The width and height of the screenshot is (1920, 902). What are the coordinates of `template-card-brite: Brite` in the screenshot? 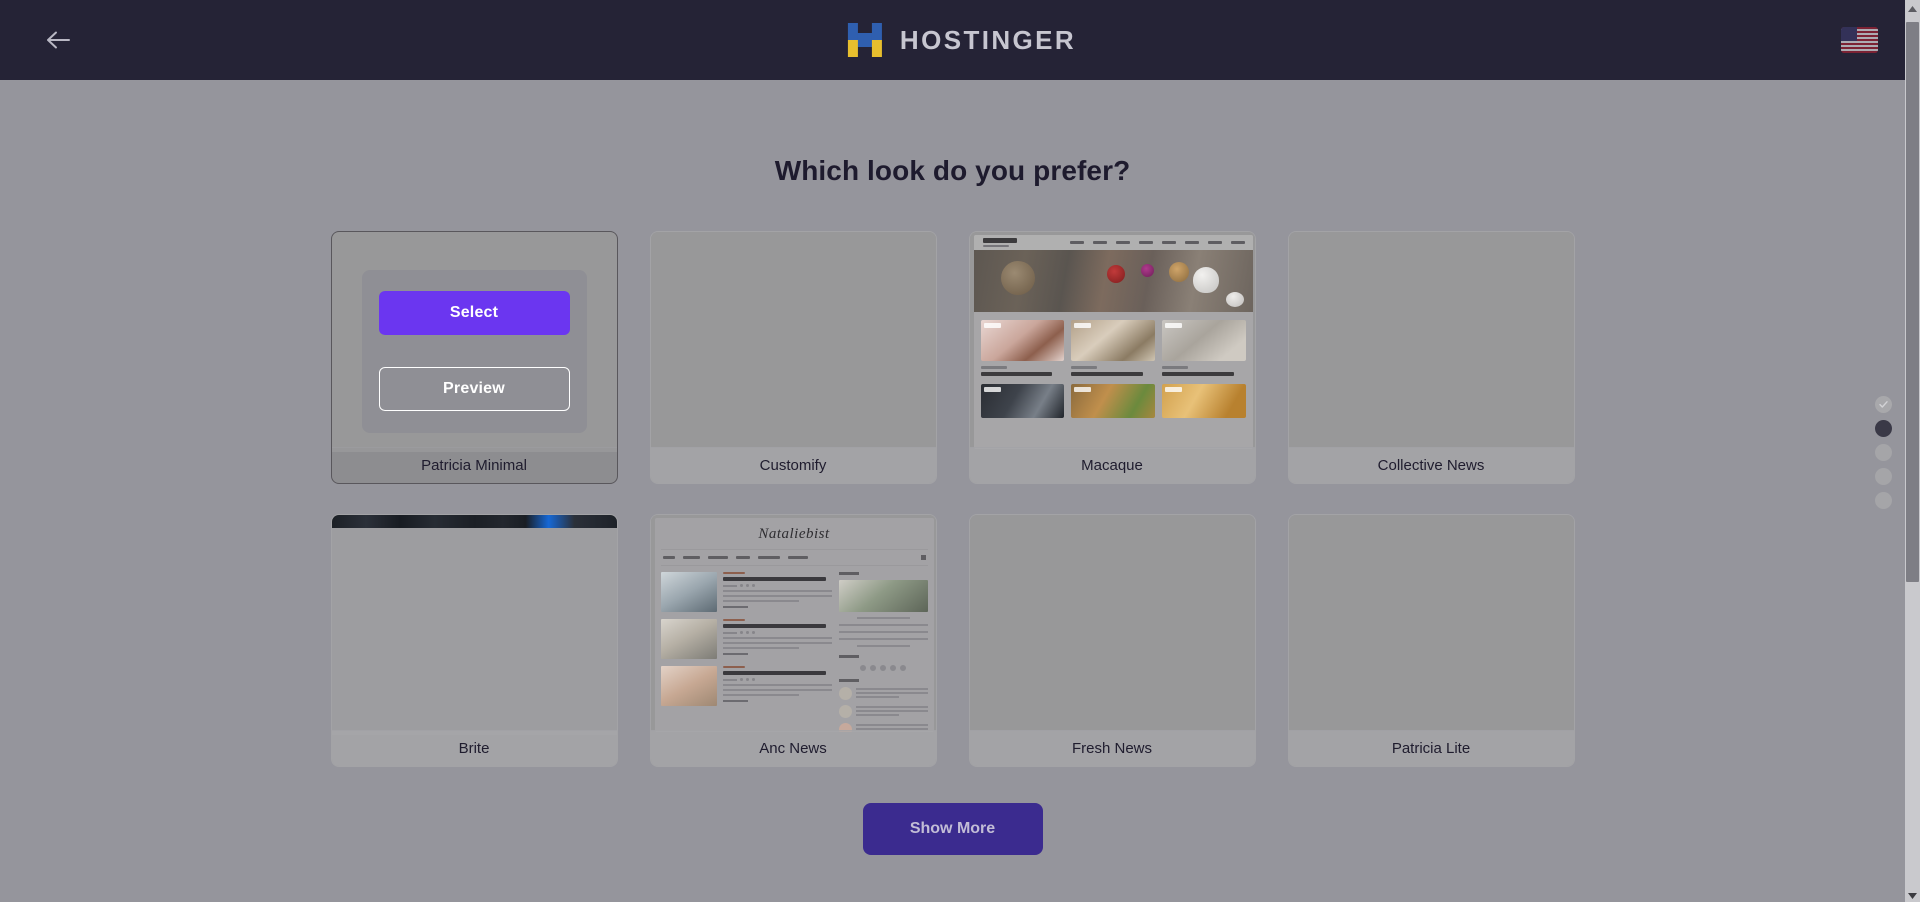 It's located at (474, 640).